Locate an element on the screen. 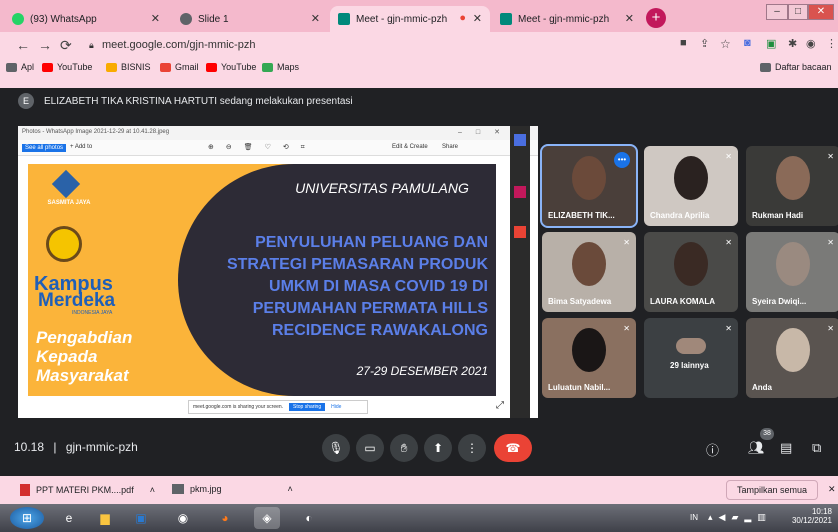 Image resolution: width=838 pixels, height=532 pixels. zoom-controls-icon: ⊕⊖🗑♡⟲⌗ is located at coordinates (262, 147).